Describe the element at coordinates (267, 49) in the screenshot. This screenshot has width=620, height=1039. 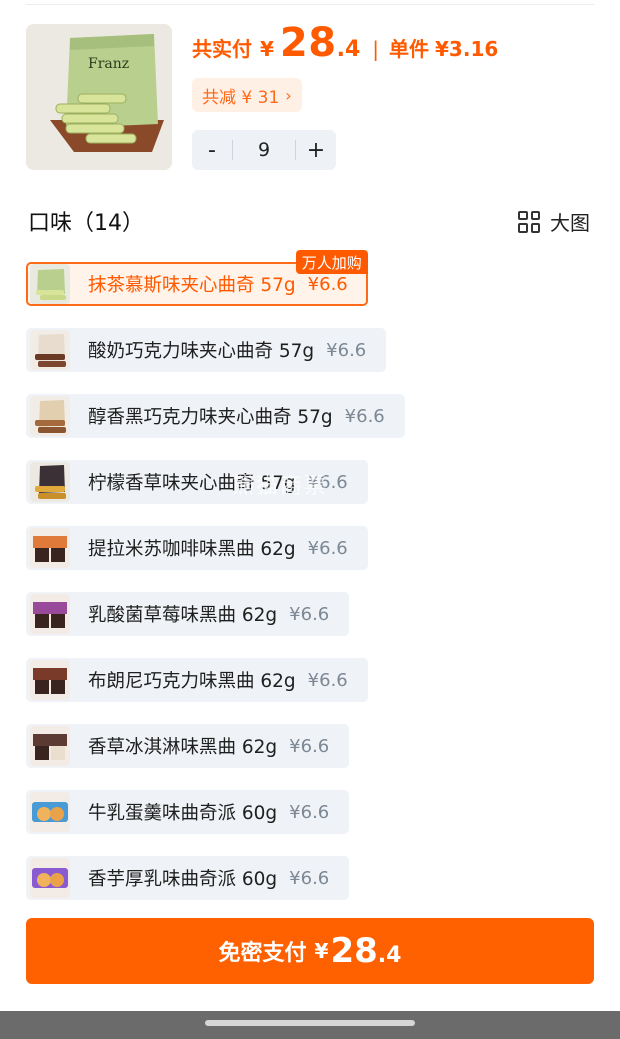
I see `total-currency: ¥` at that location.